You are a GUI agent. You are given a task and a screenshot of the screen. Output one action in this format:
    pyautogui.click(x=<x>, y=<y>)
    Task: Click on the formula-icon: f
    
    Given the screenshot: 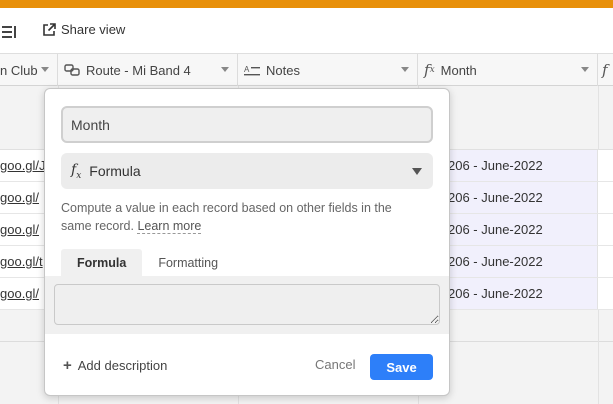 What is the action you would take?
    pyautogui.click(x=605, y=70)
    